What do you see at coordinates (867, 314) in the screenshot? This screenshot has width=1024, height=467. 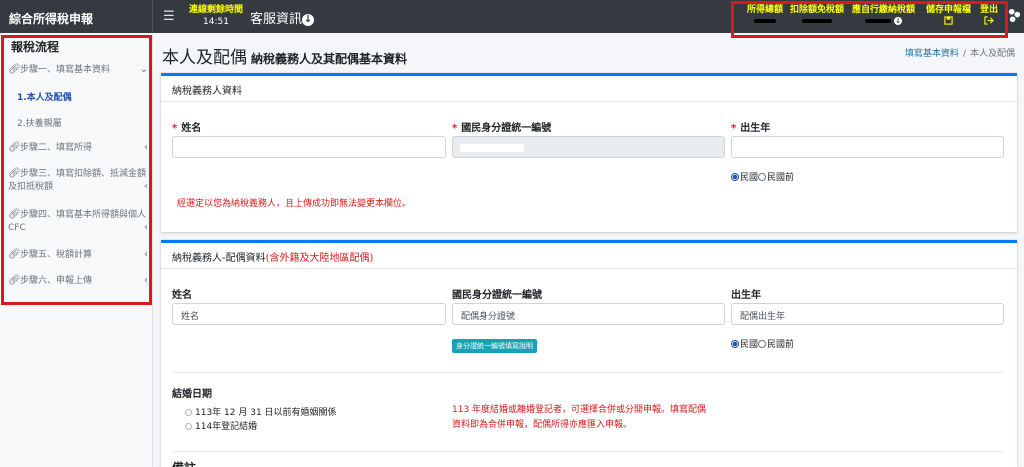 I see `spouse-birth-input: 配偶出生年` at bounding box center [867, 314].